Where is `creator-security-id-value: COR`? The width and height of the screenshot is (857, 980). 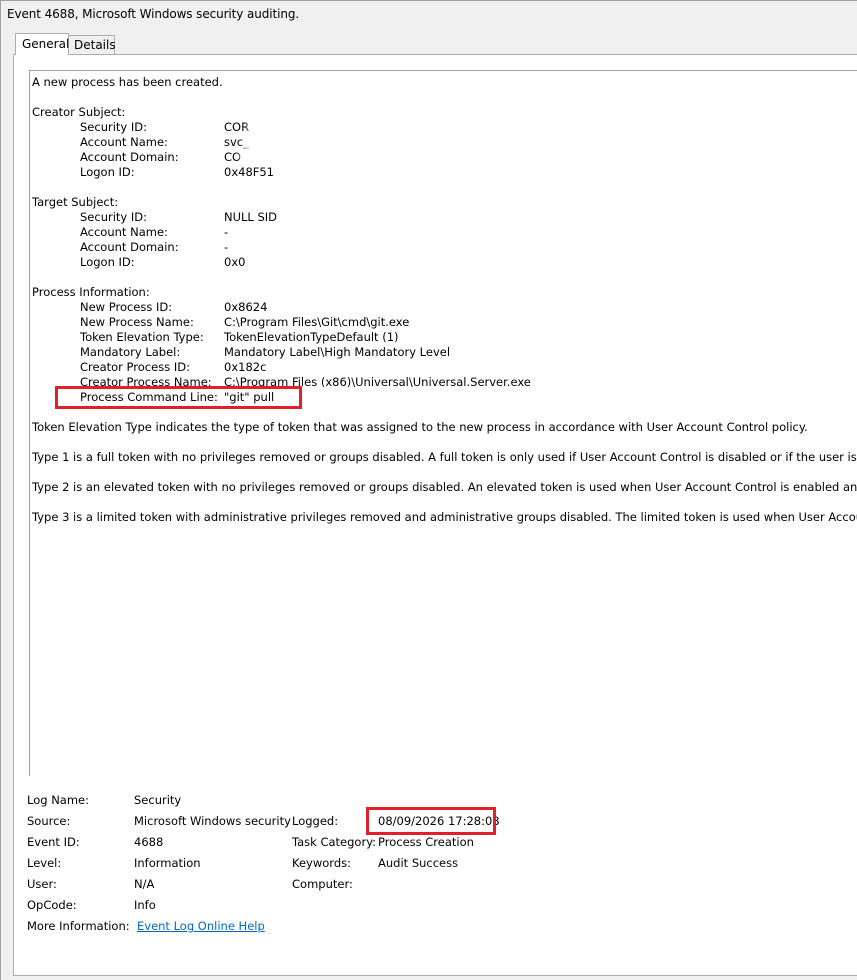
creator-security-id-value: COR is located at coordinates (237, 127).